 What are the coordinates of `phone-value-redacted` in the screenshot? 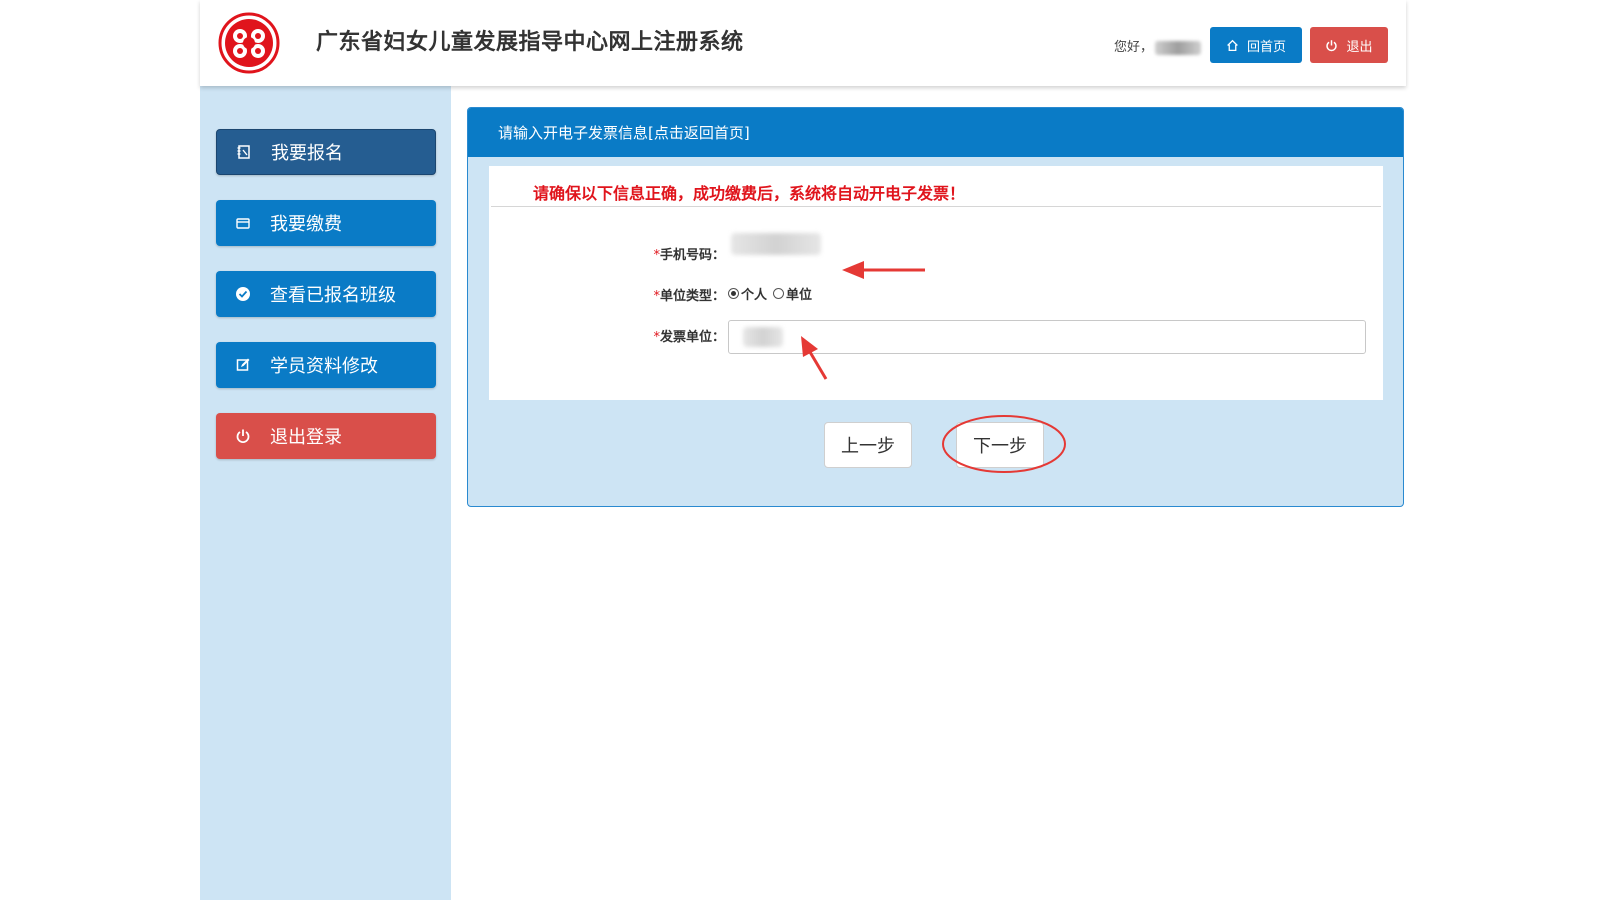 It's located at (776, 244).